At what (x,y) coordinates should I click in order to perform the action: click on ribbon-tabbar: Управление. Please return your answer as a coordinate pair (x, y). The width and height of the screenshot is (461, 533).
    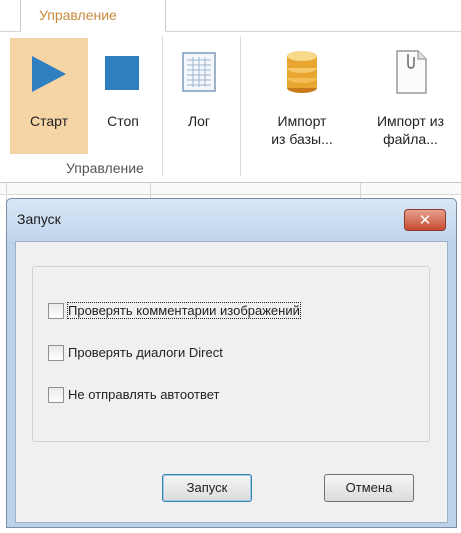
    Looking at the image, I should click on (230, 16).